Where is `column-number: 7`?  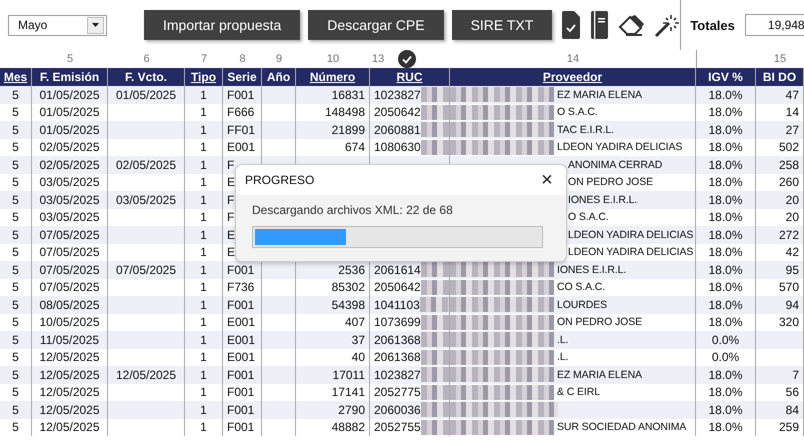
column-number: 7 is located at coordinates (204, 59).